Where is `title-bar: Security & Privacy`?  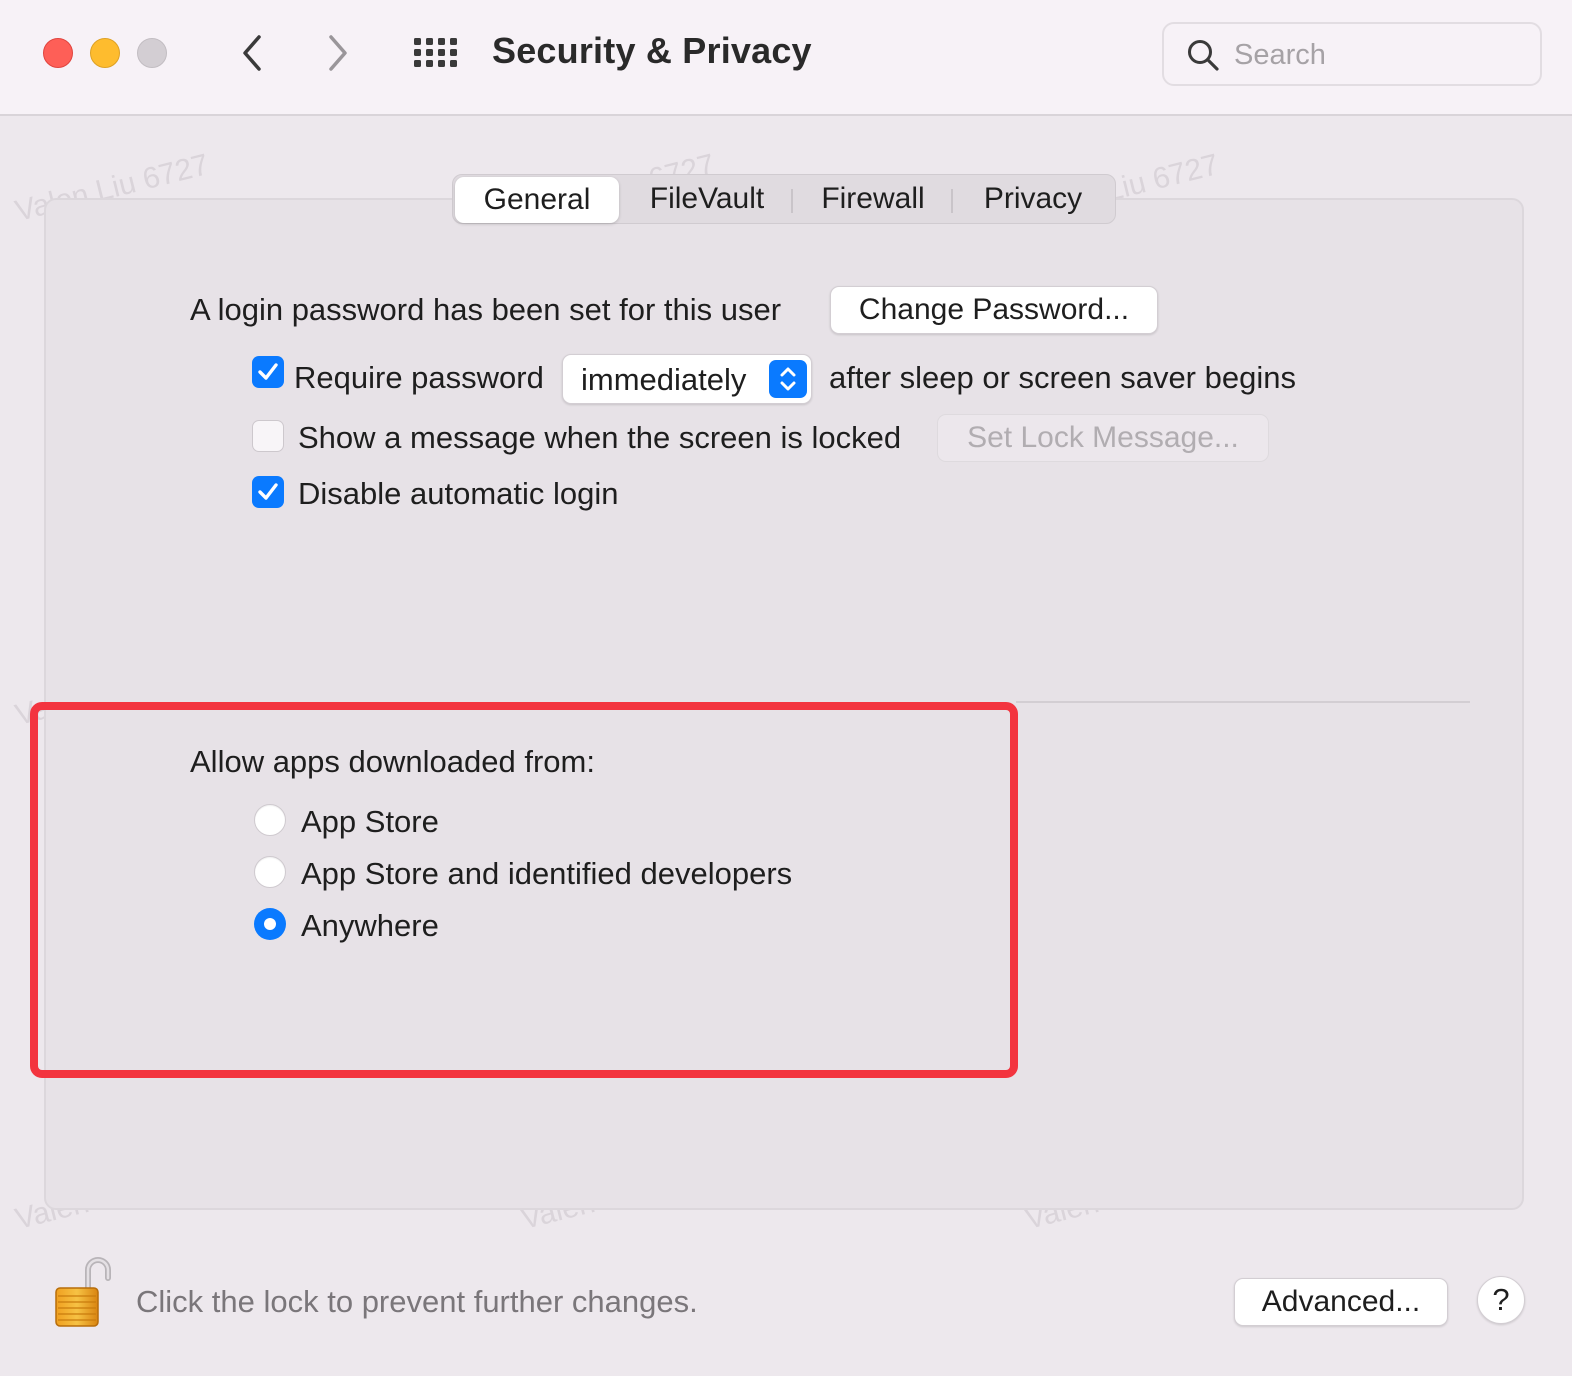 title-bar: Security & Privacy is located at coordinates (786, 58).